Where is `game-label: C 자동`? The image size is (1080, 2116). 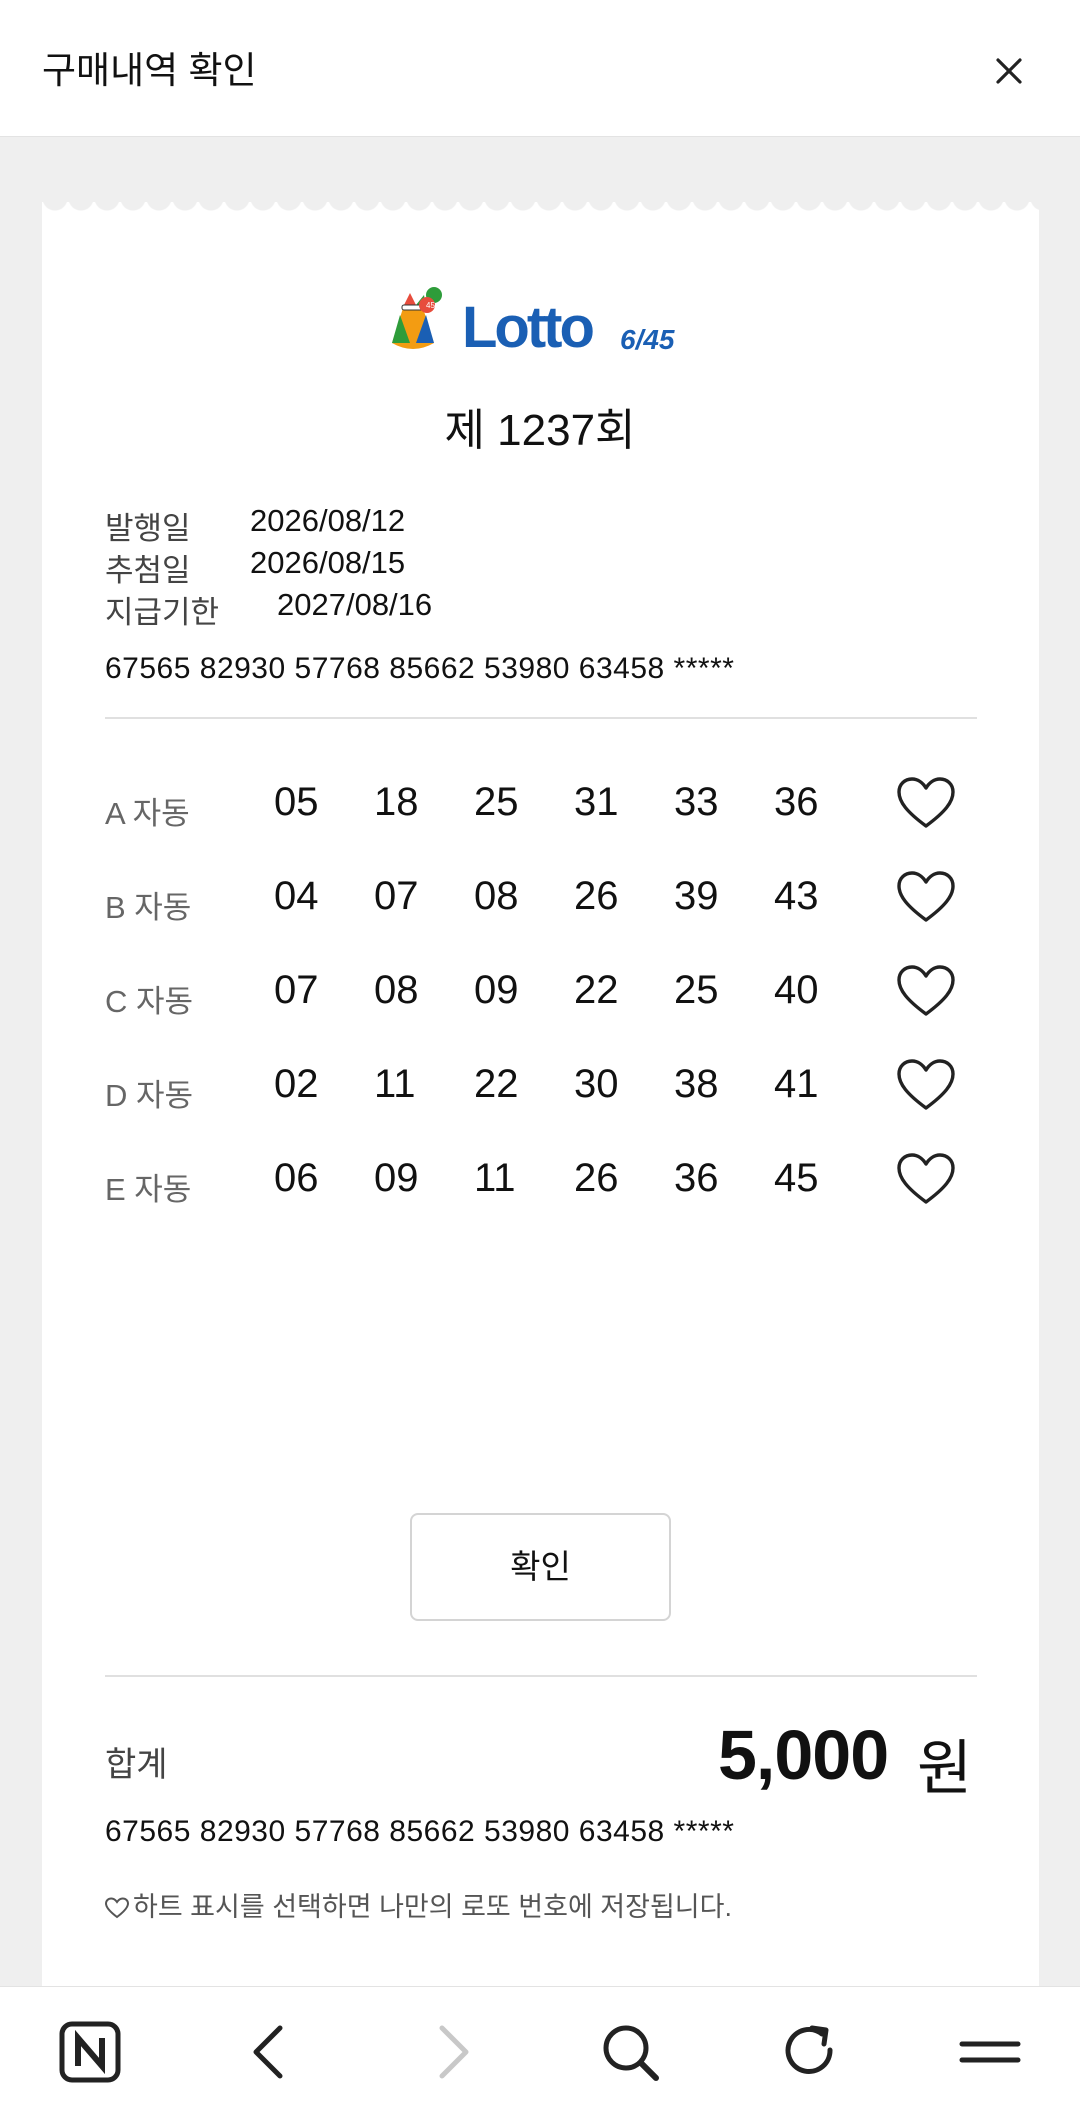 game-label: C 자동 is located at coordinates (149, 1001).